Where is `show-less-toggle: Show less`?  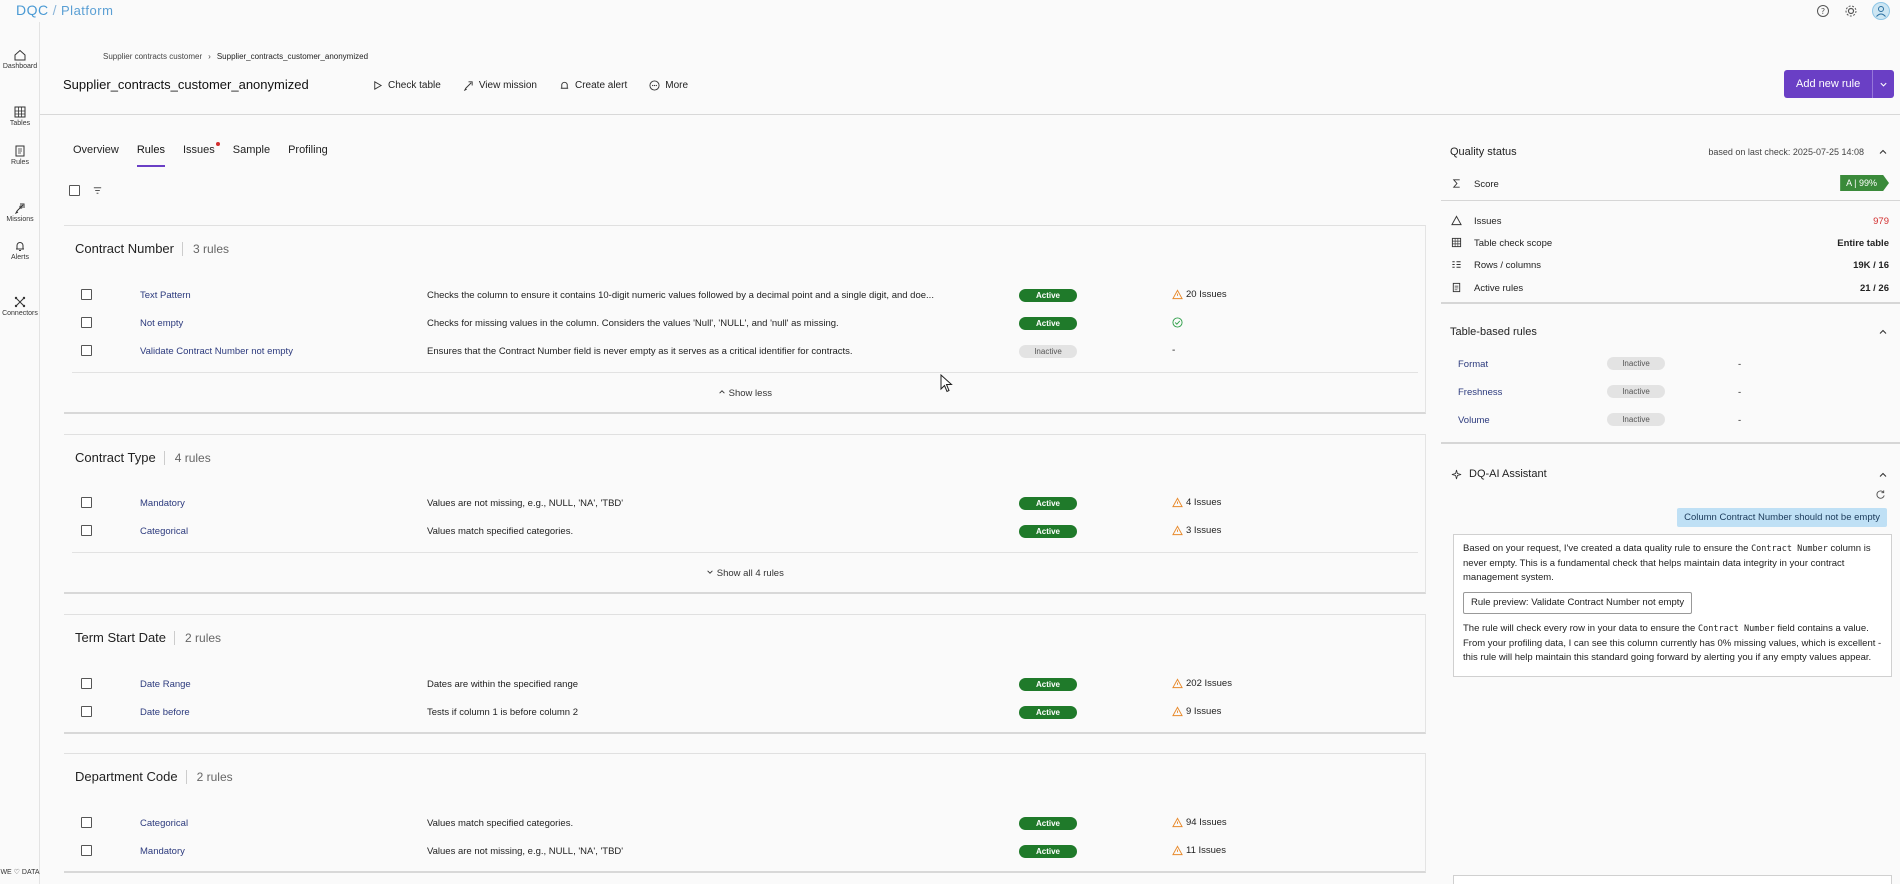 show-less-toggle: Show less is located at coordinates (745, 393).